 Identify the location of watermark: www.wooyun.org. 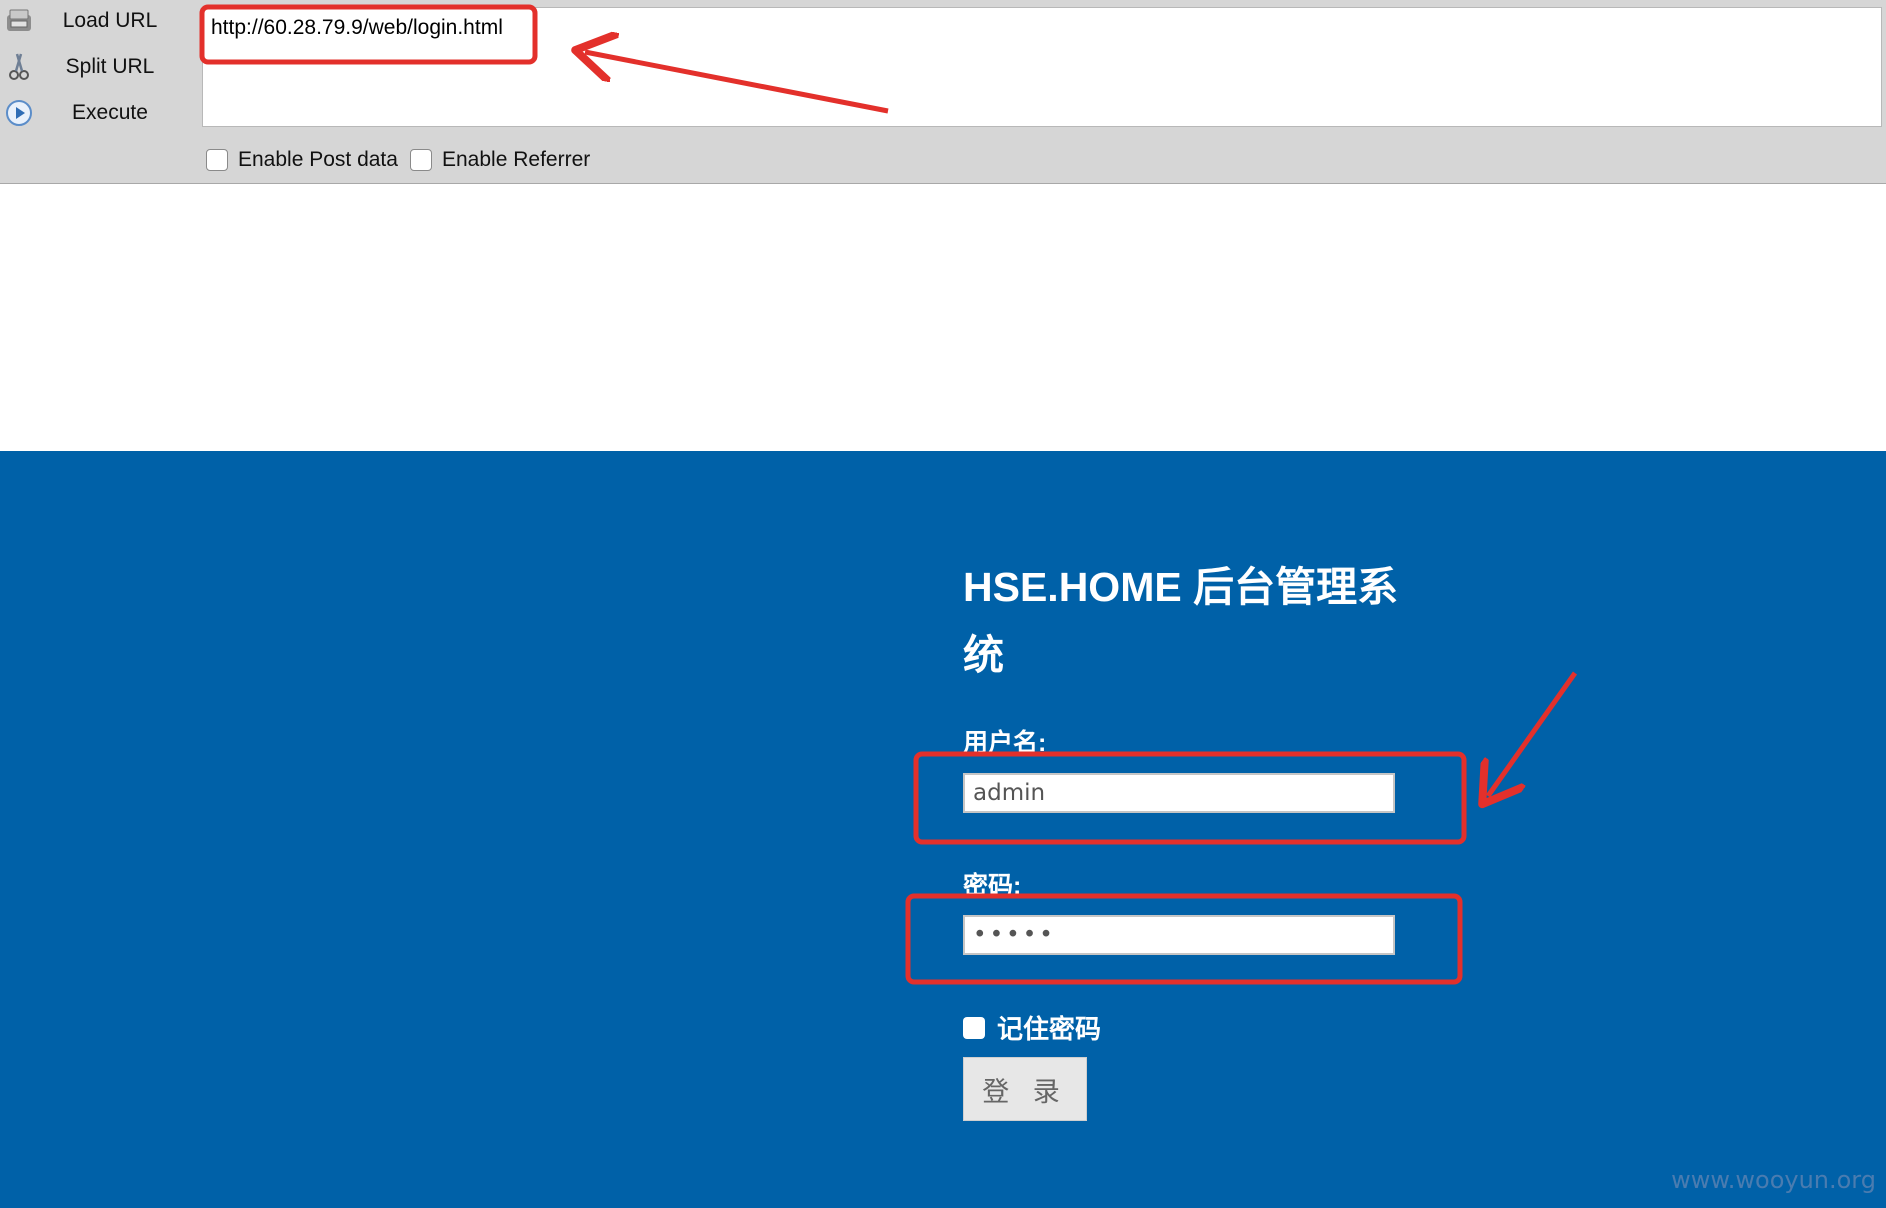
(1773, 1180).